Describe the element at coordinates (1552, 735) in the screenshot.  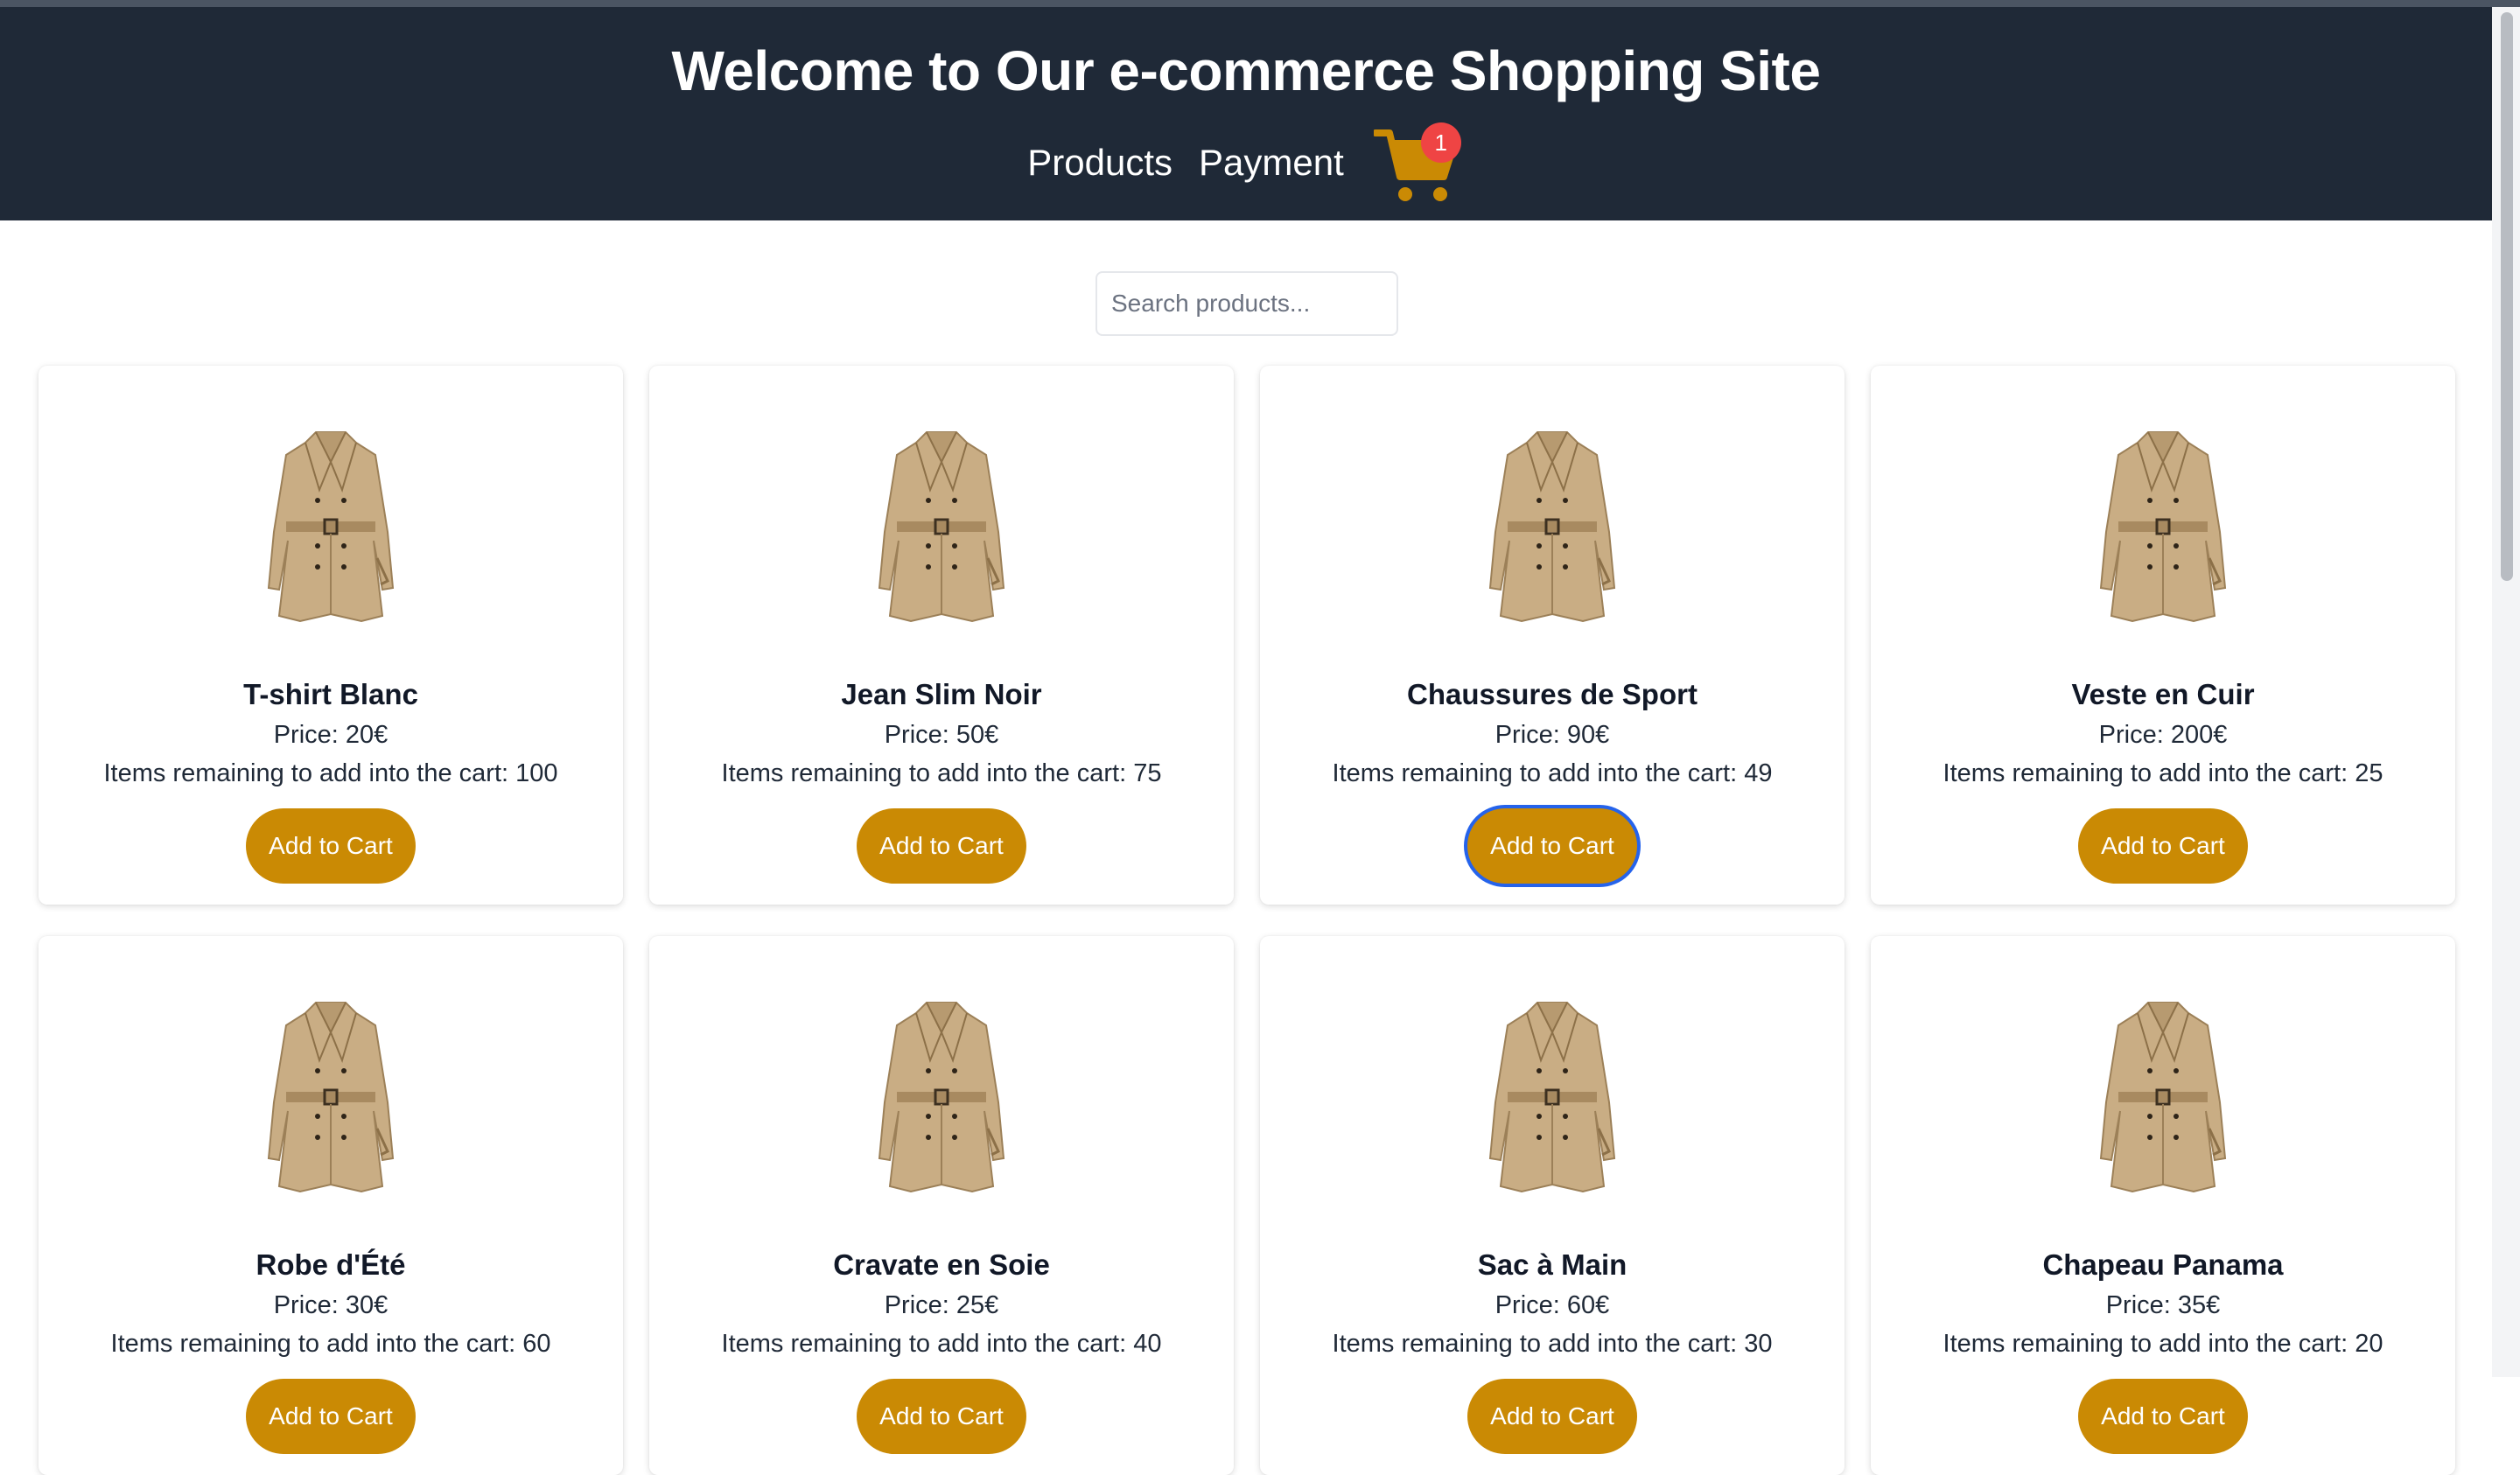
I see `product-price: Price: 90€` at that location.